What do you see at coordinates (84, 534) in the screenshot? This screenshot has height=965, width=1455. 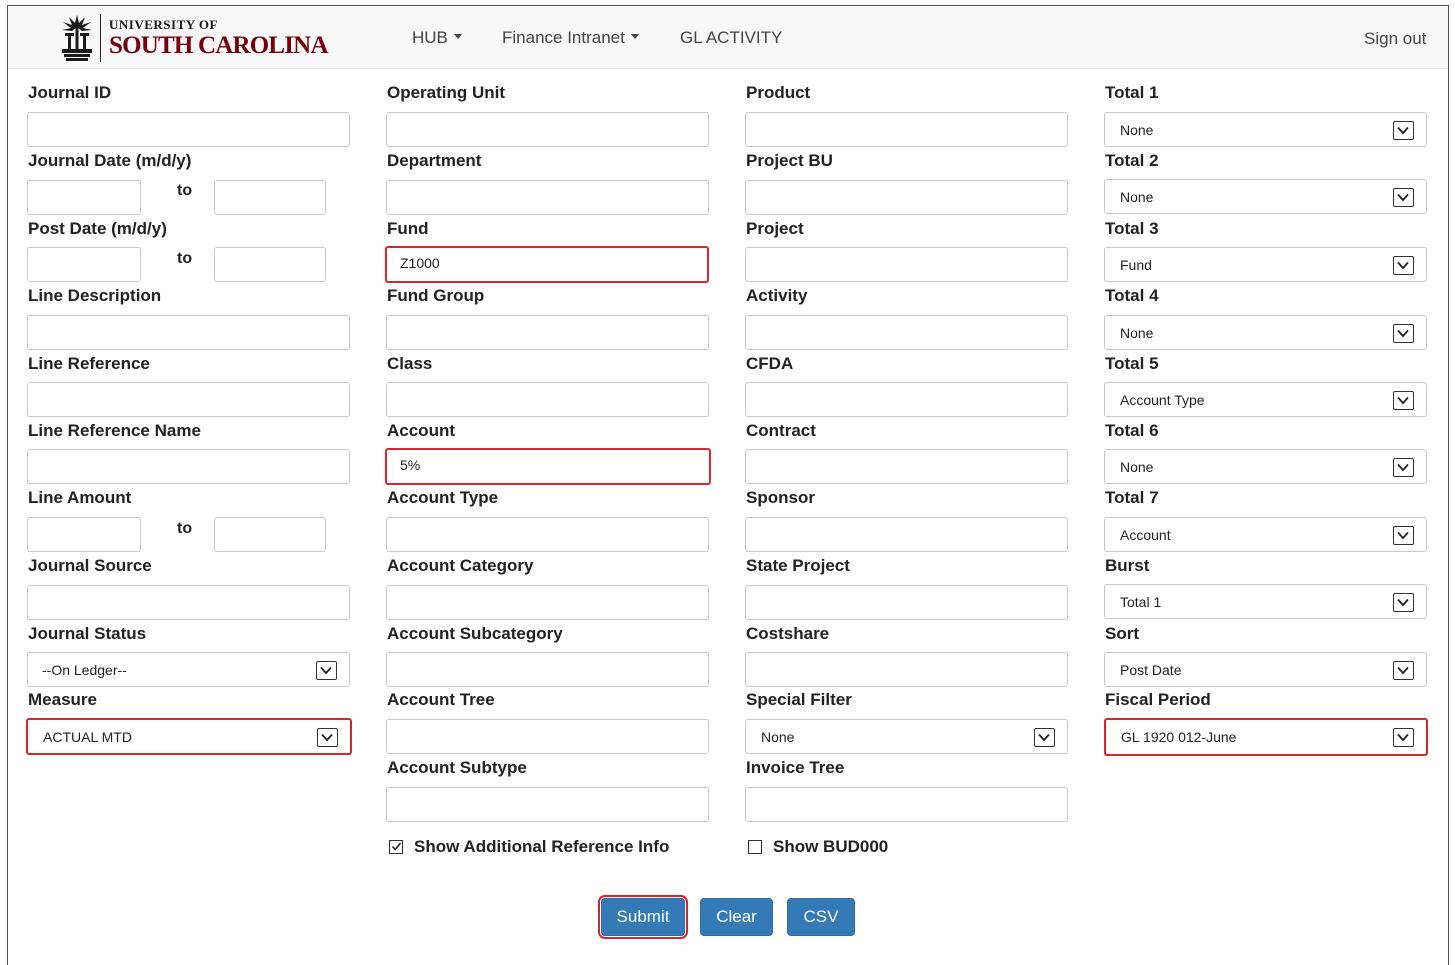 I see `line-amount-from-input` at bounding box center [84, 534].